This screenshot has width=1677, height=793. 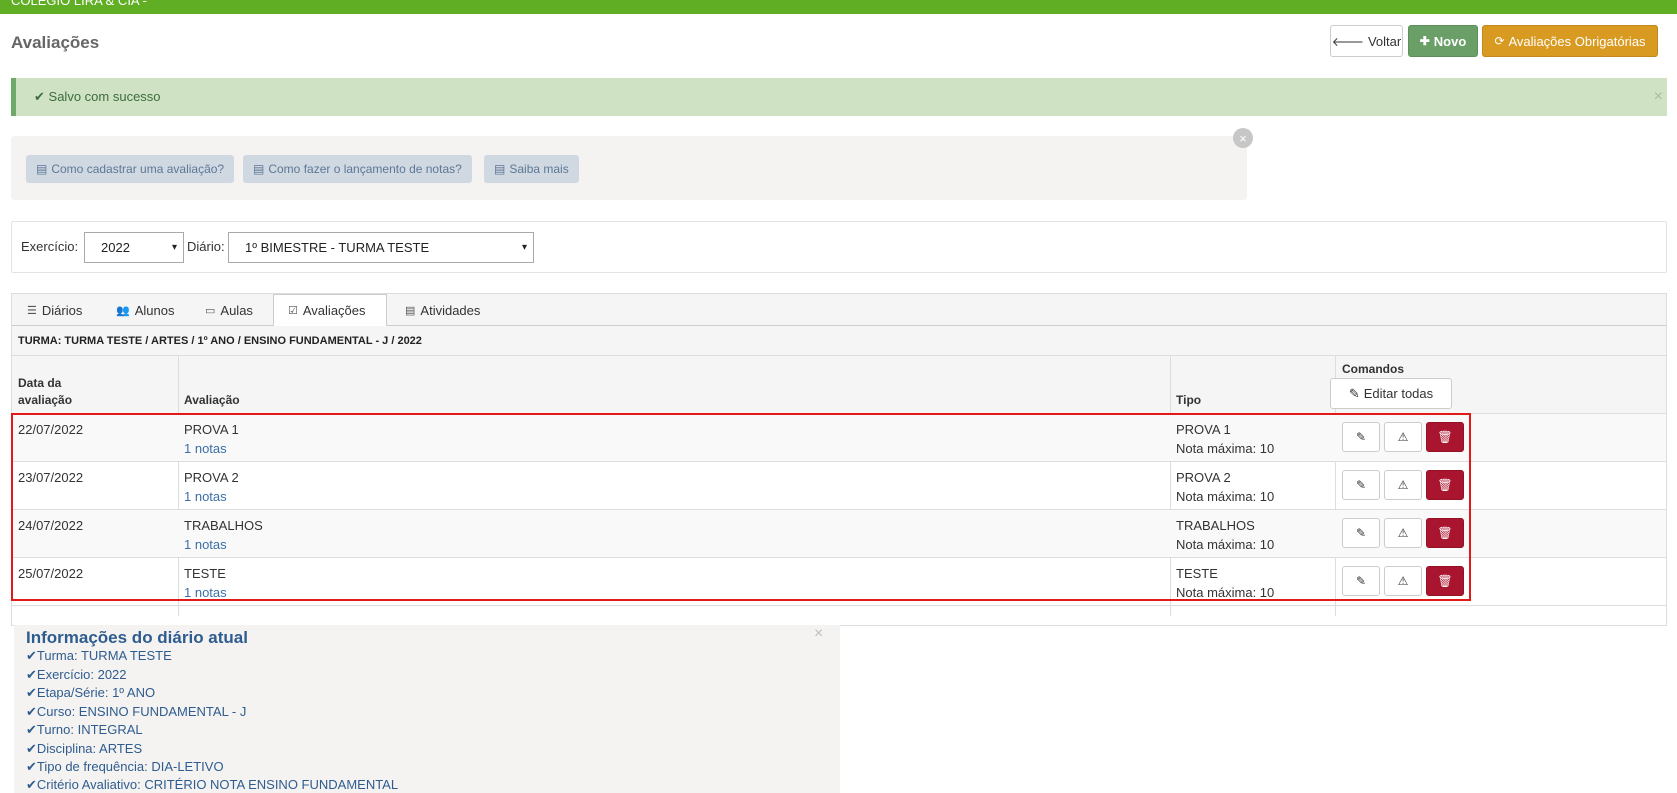 I want to click on row-tipo: TESTE, so click(x=1197, y=573).